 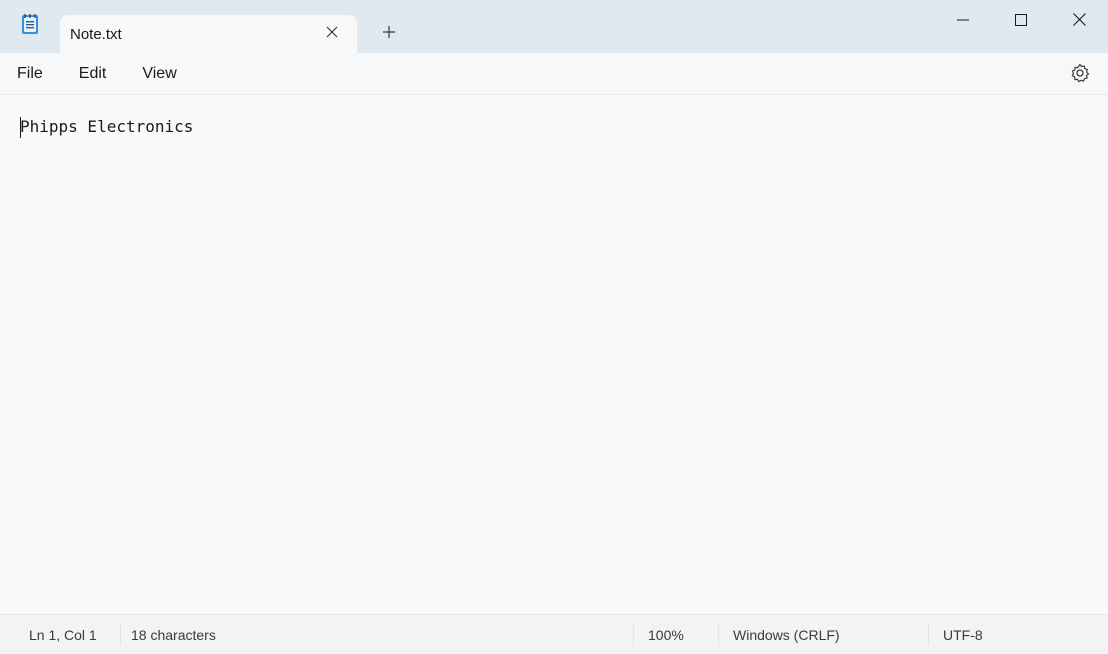 I want to click on minimize-icon, so click(x=963, y=22).